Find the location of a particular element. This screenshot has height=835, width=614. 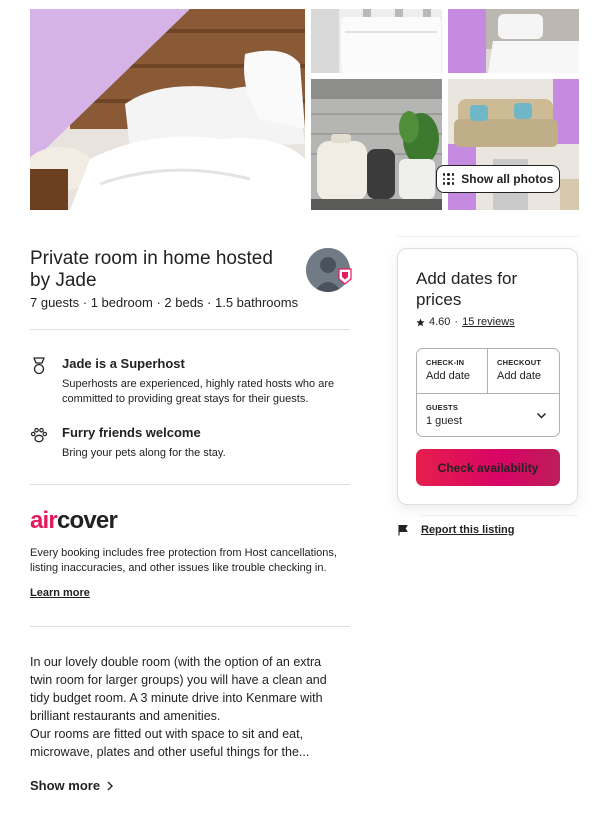

star-icon is located at coordinates (420, 322).